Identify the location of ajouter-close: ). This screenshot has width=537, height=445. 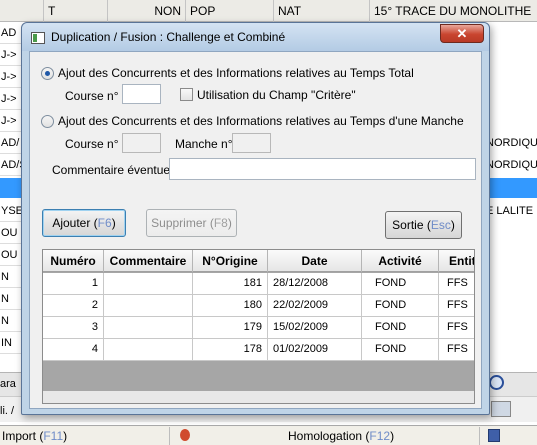
(113, 223).